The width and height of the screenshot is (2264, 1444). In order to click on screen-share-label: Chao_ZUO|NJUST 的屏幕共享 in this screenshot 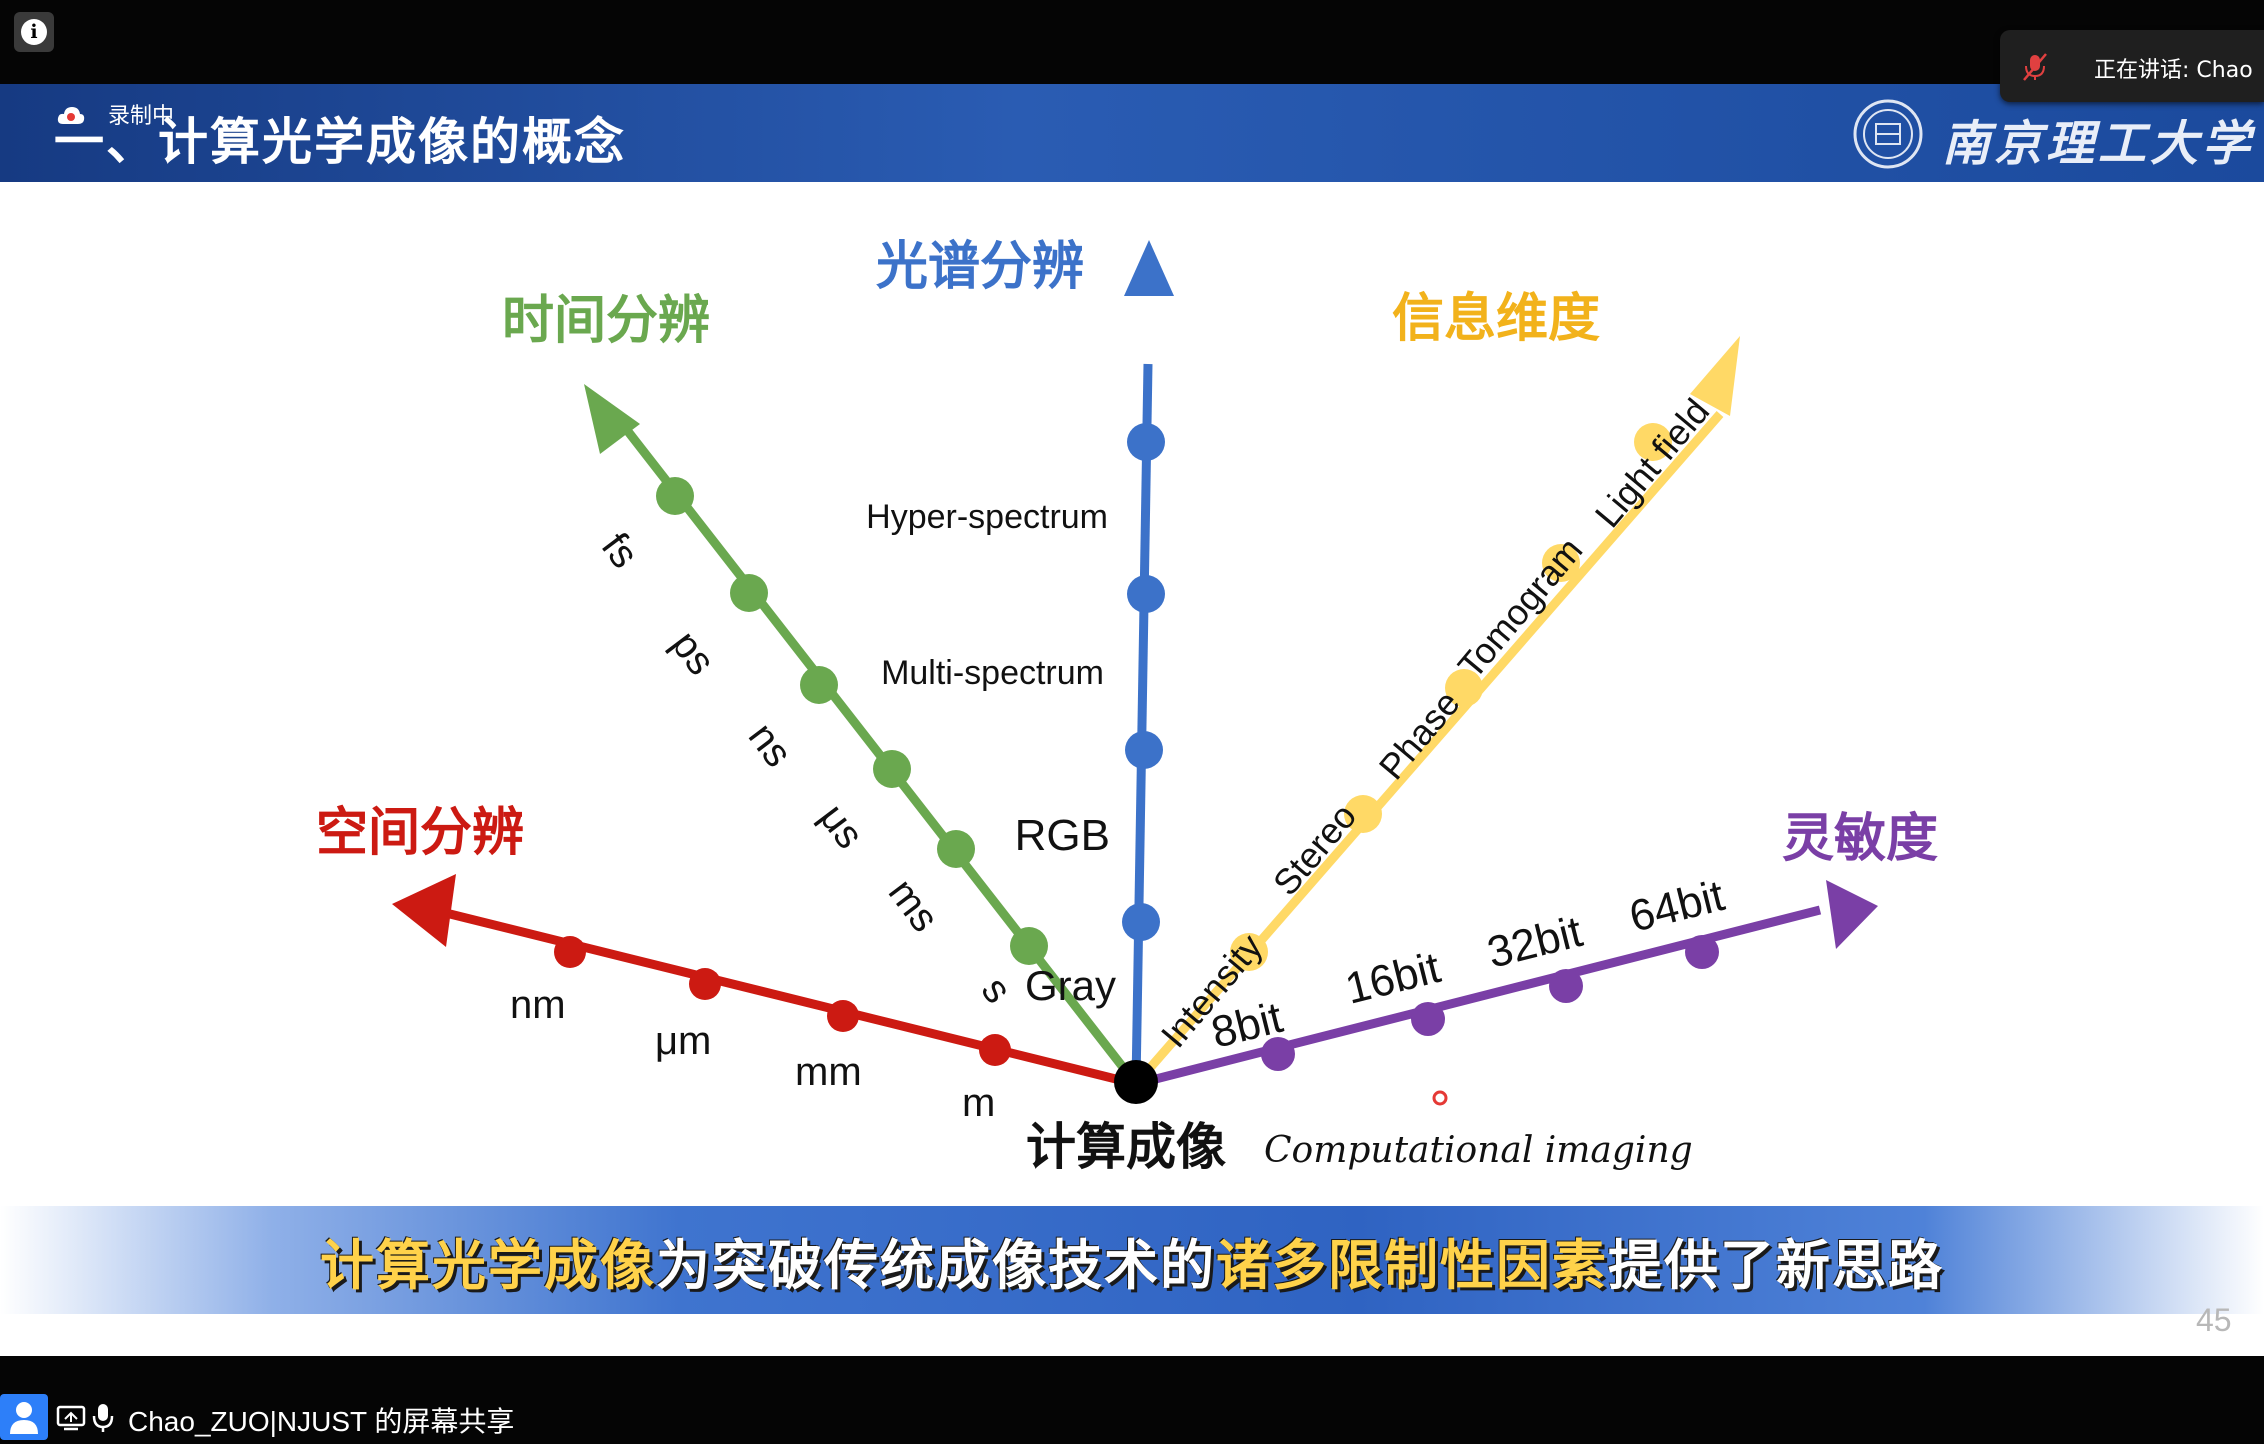, I will do `click(321, 1421)`.